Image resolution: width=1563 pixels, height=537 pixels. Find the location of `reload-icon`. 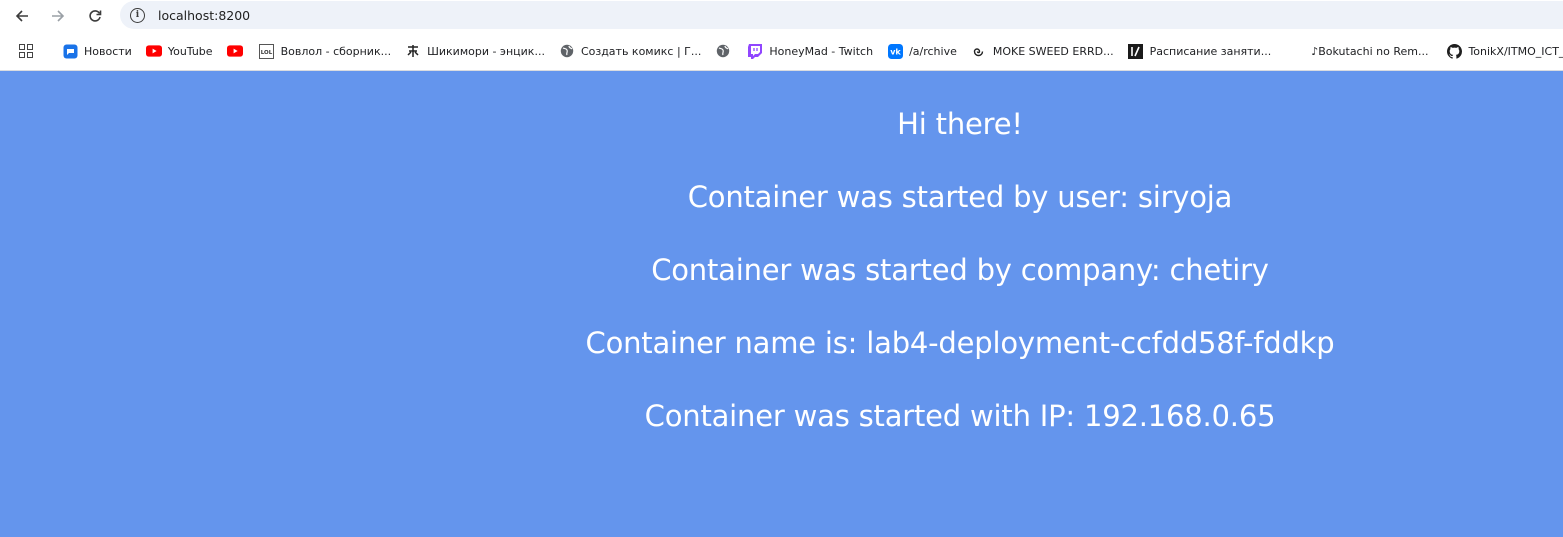

reload-icon is located at coordinates (95, 16).